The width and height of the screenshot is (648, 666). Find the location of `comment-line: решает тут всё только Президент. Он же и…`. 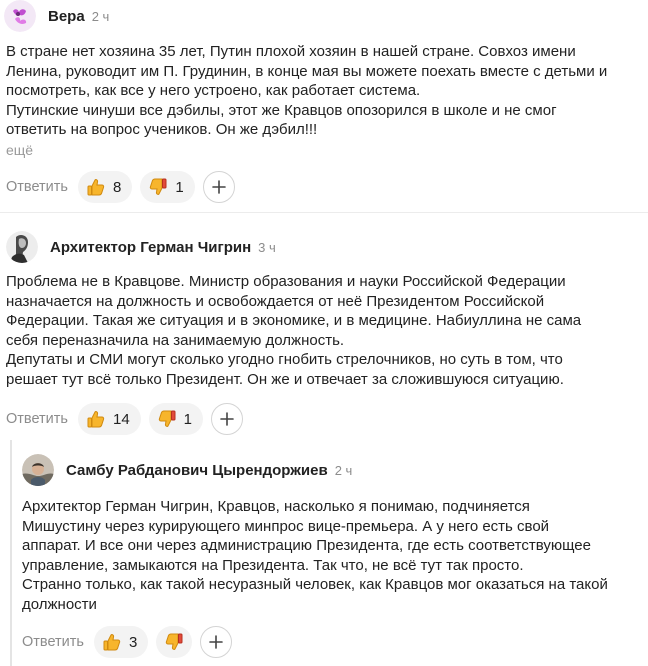

comment-line: решает тут всё только Президент. Он же и… is located at coordinates (285, 379).